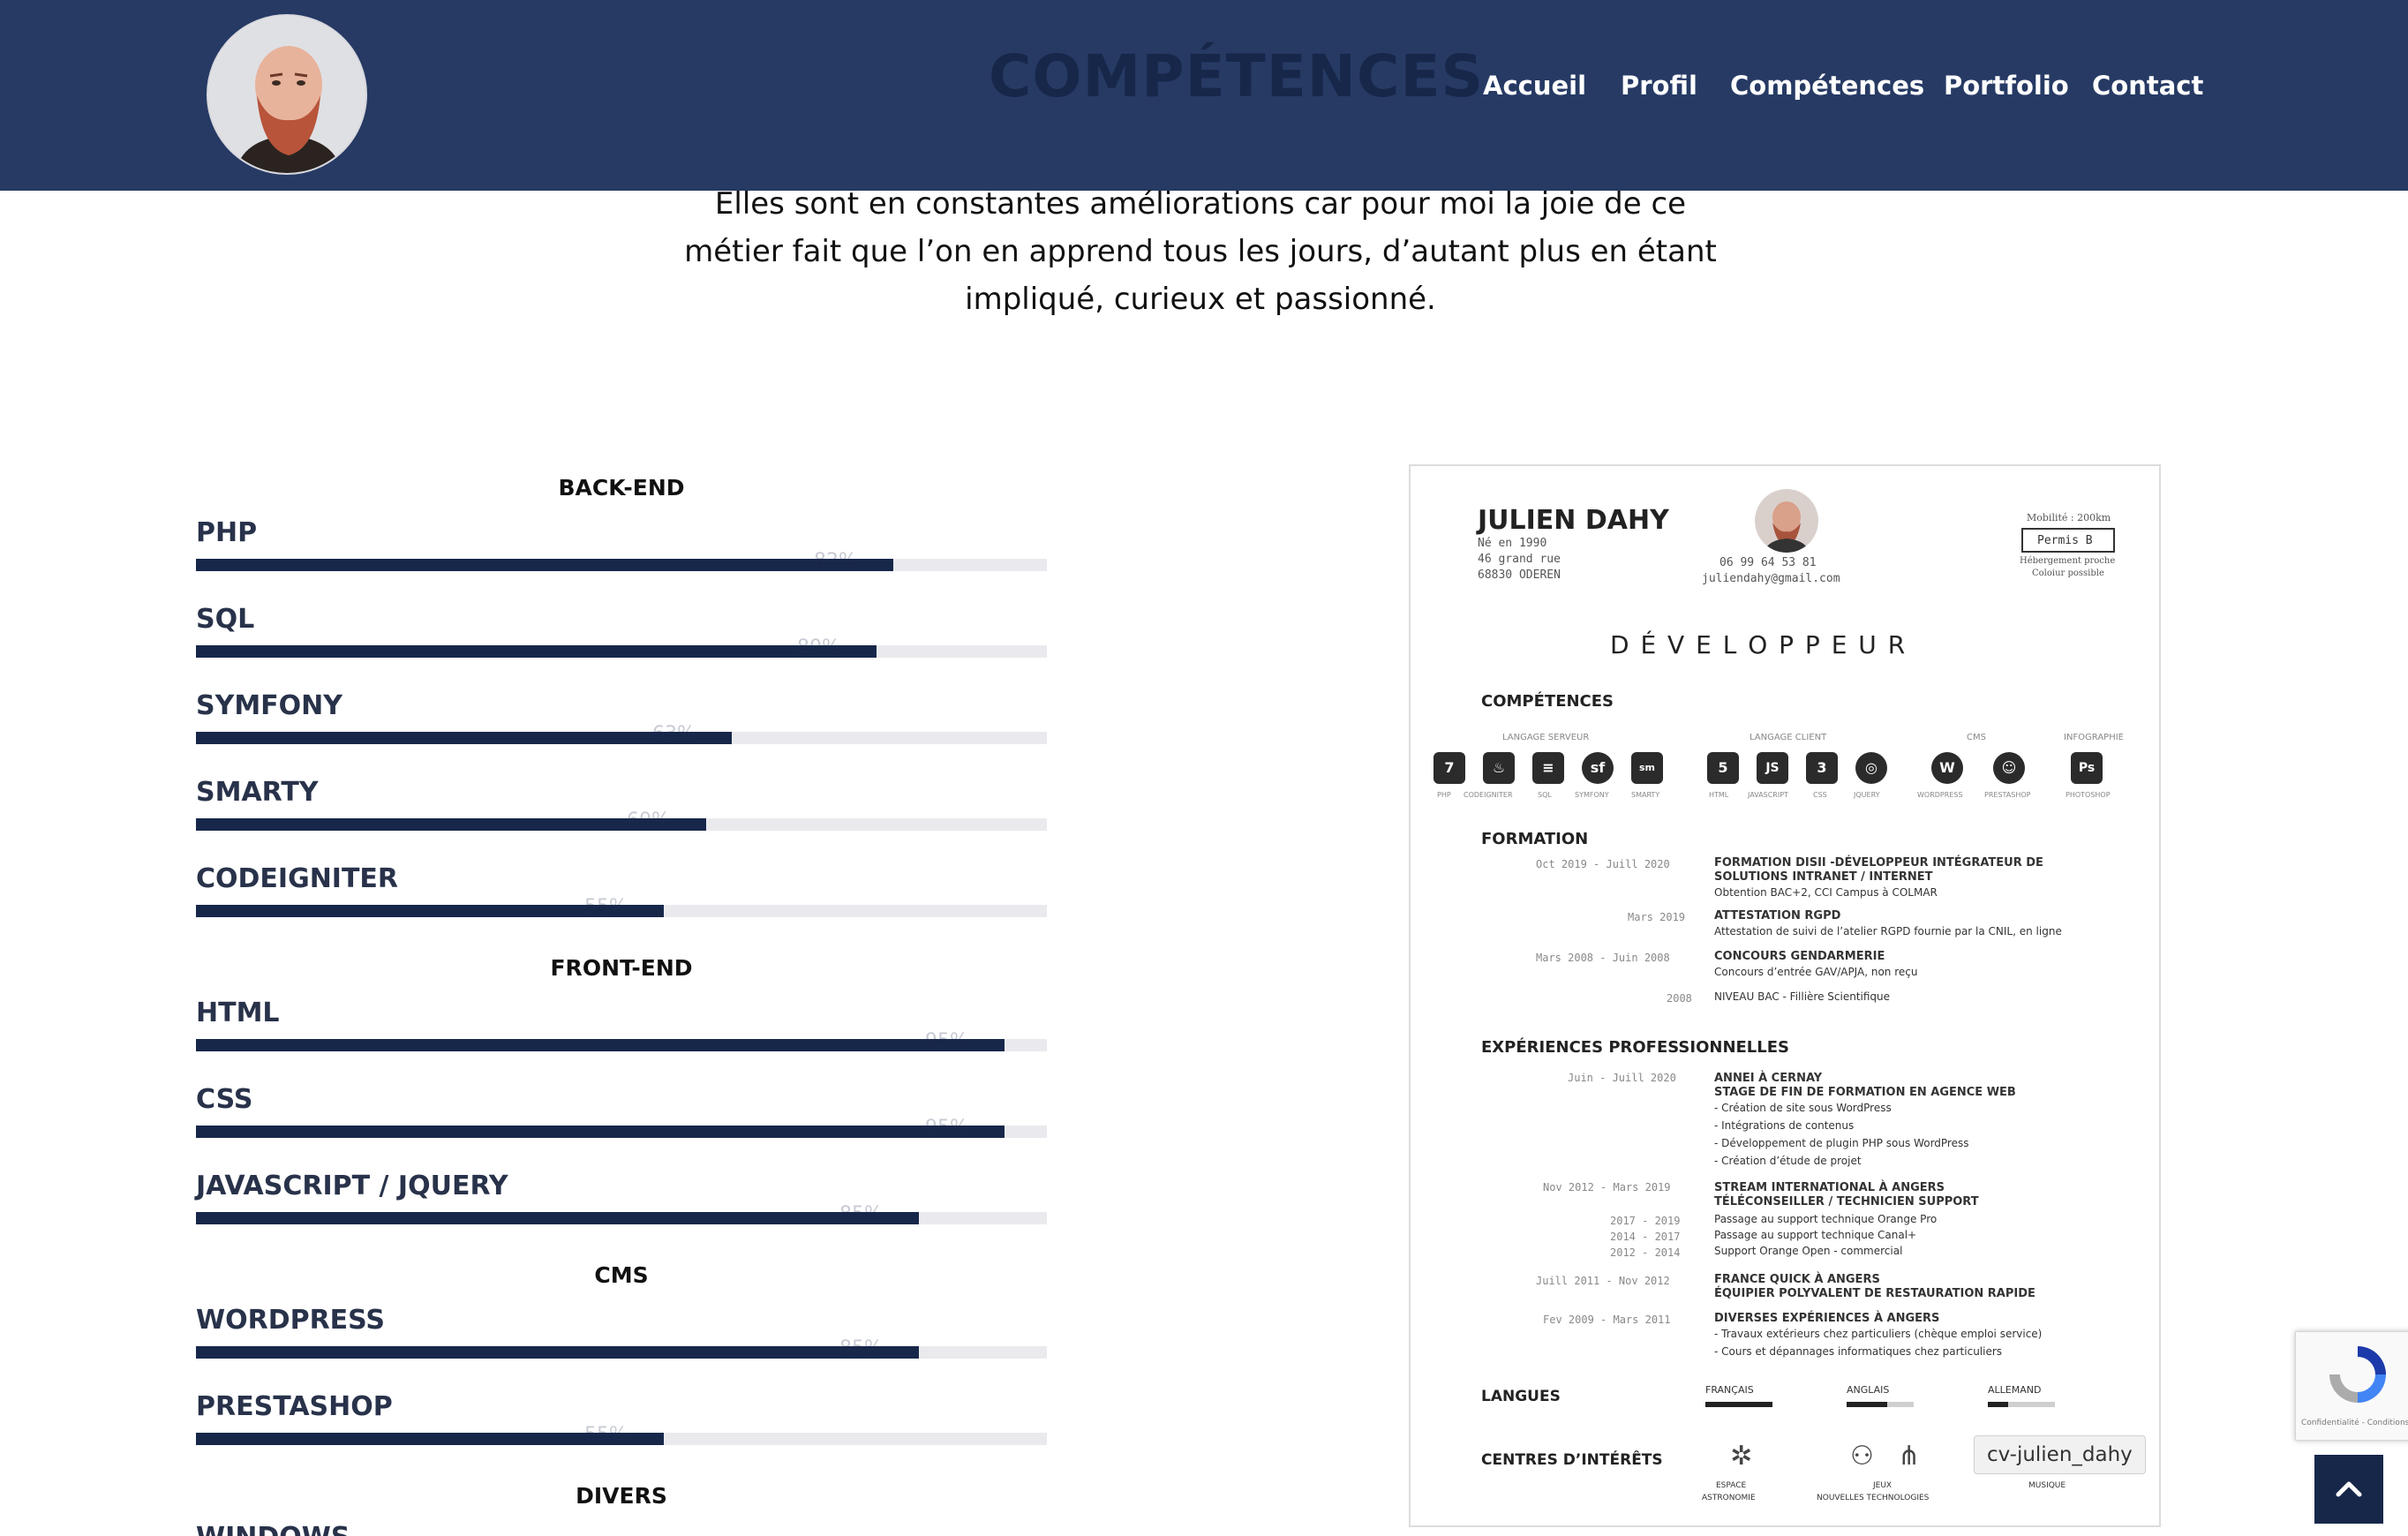 The image size is (2408, 1536). What do you see at coordinates (1573, 520) in the screenshot?
I see `cv-name: JULIEN DAHY` at bounding box center [1573, 520].